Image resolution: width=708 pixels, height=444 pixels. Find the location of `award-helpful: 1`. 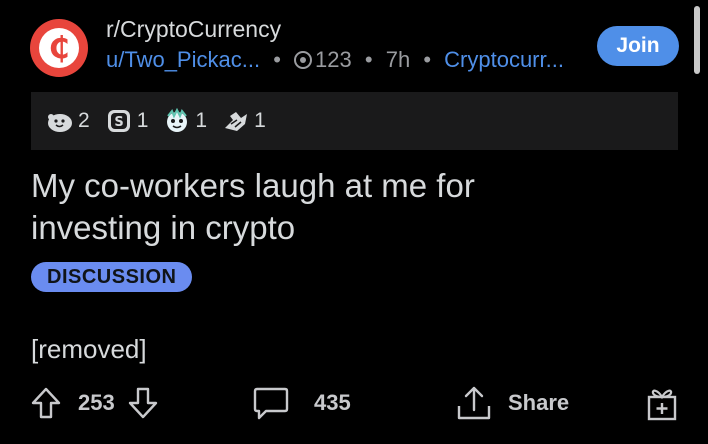

award-helpful: 1 is located at coordinates (184, 121).